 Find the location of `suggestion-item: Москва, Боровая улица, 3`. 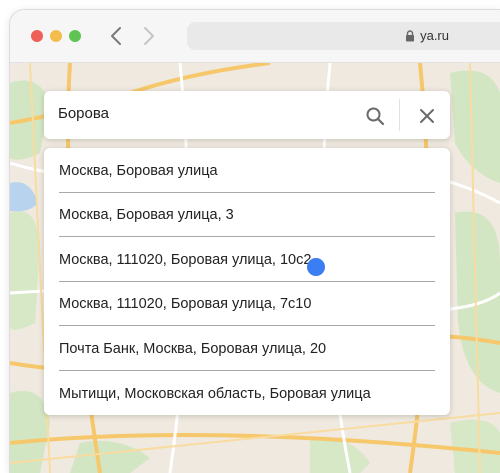

suggestion-item: Москва, Боровая улица, 3 is located at coordinates (247, 215).